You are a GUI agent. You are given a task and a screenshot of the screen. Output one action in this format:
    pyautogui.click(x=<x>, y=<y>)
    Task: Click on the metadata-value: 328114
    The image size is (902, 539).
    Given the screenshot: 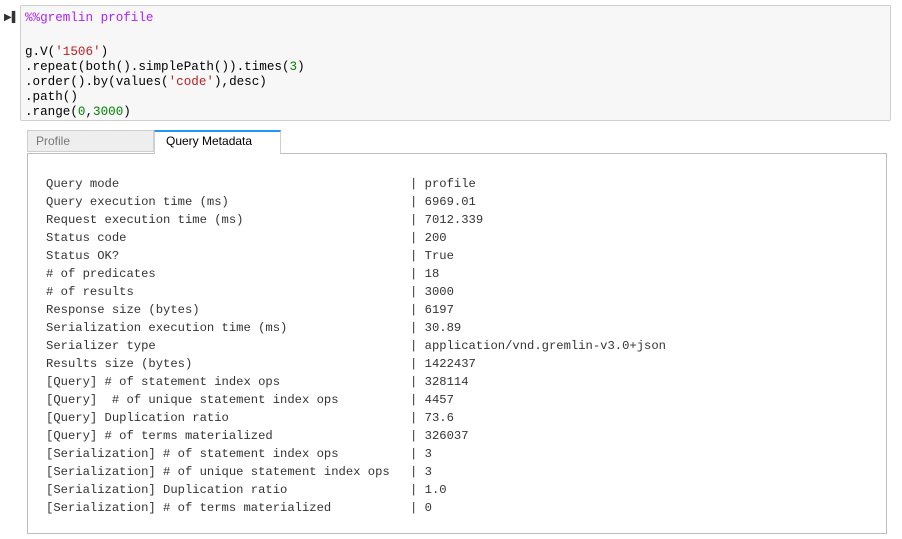 What is the action you would take?
    pyautogui.click(x=446, y=382)
    